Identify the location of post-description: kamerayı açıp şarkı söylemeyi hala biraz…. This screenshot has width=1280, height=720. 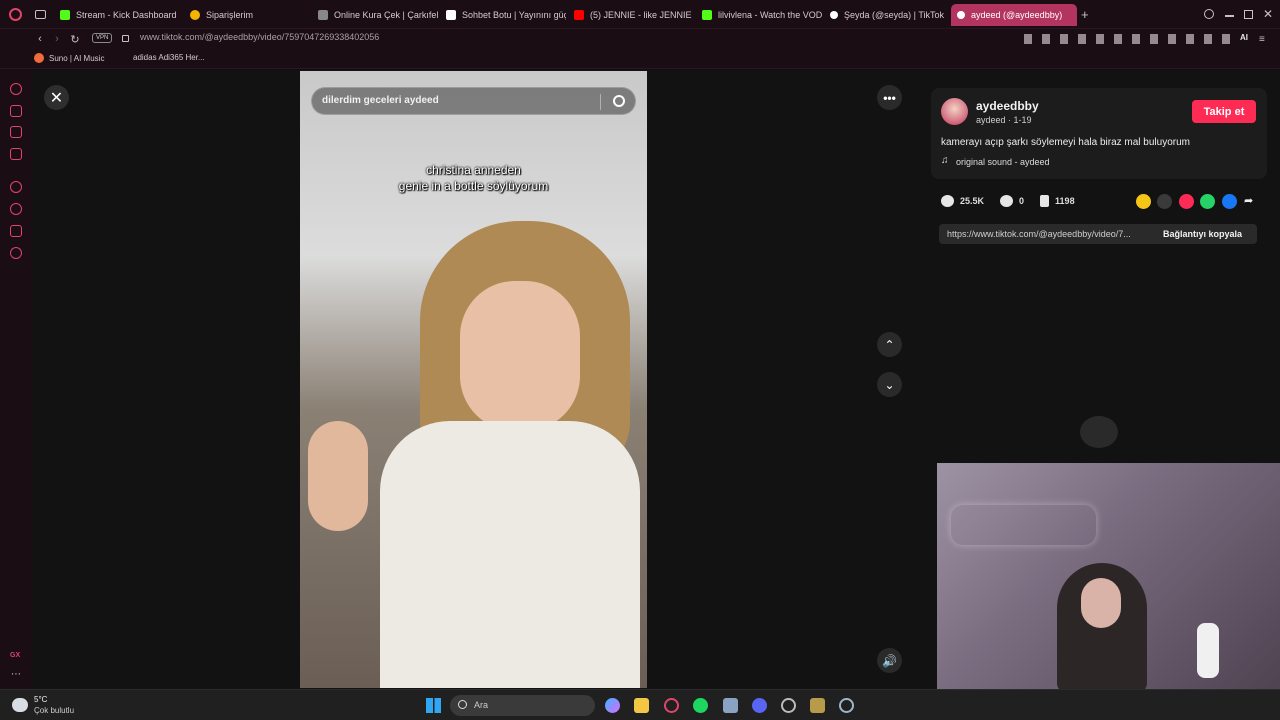
(1065, 142).